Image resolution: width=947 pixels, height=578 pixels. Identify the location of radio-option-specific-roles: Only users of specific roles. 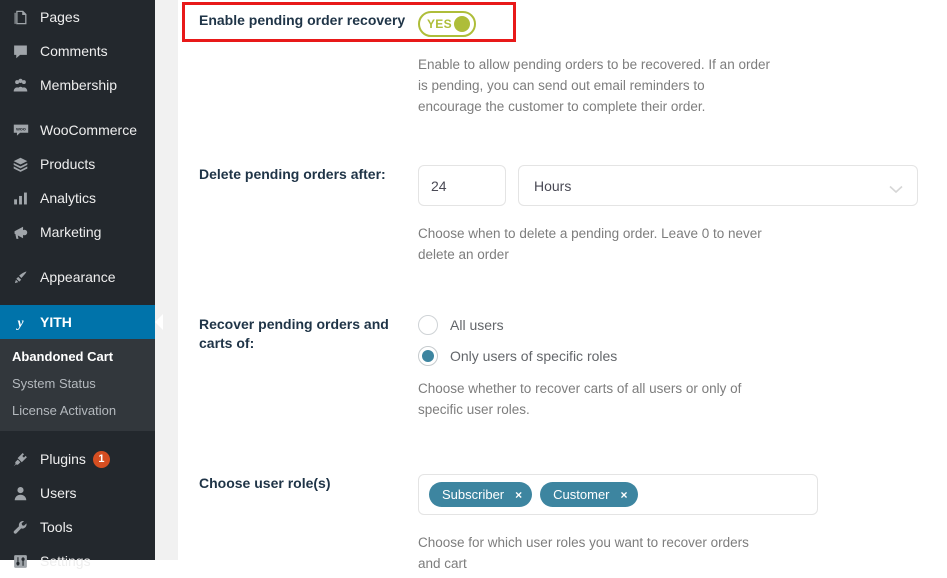
(594, 356).